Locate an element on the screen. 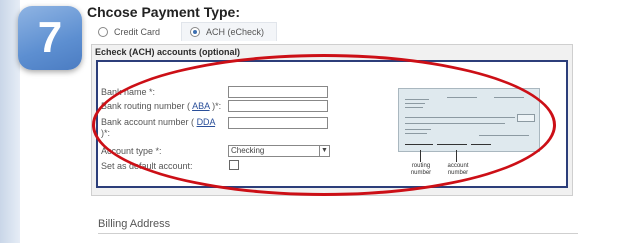 This screenshot has width=628, height=243. radio-label-credit-card: Credit Card is located at coordinates (137, 32).